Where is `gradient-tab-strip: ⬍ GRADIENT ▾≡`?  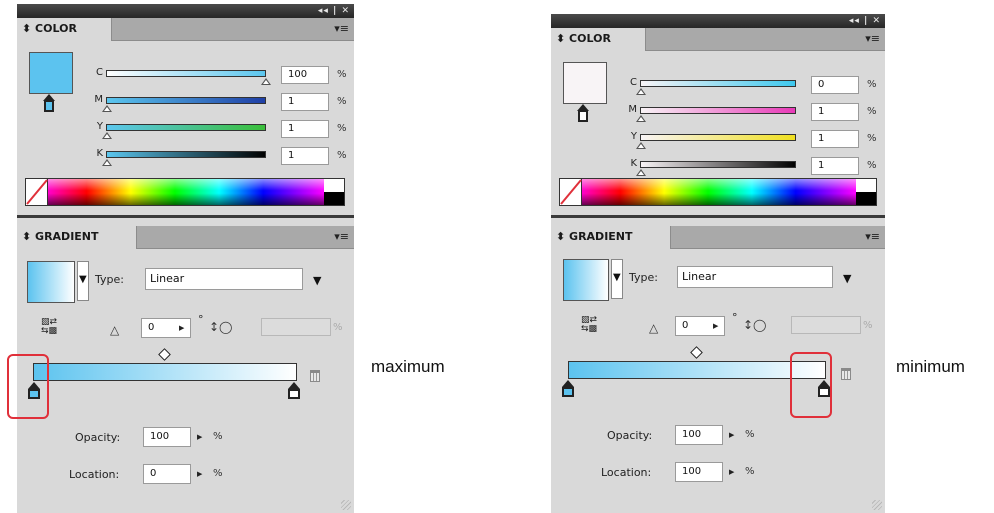 gradient-tab-strip: ⬍ GRADIENT ▾≡ is located at coordinates (718, 237).